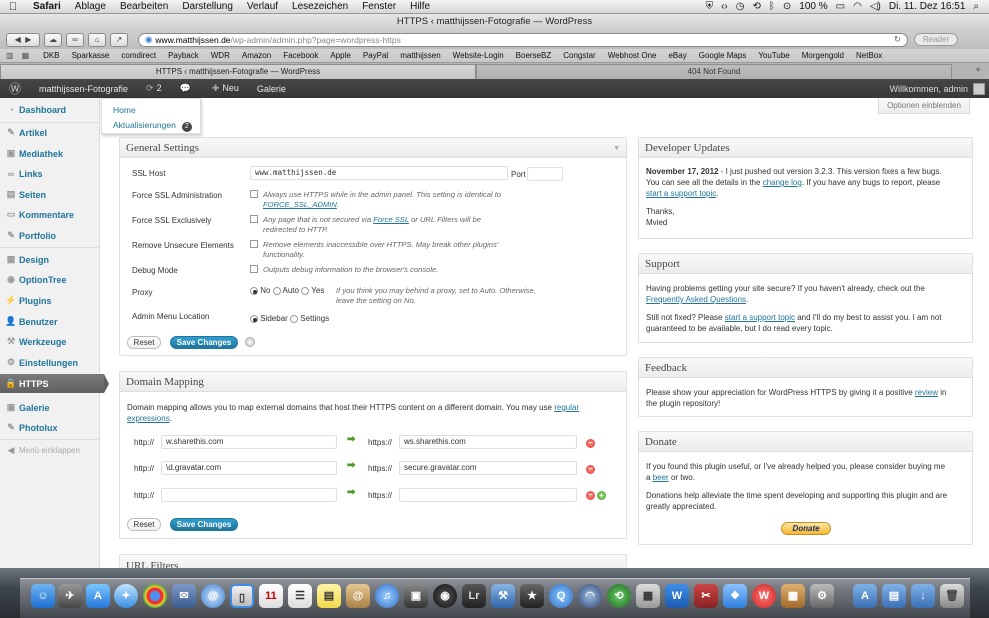 The width and height of the screenshot is (989, 618). What do you see at coordinates (616, 148) in the screenshot?
I see `toggle-icon: ▼` at bounding box center [616, 148].